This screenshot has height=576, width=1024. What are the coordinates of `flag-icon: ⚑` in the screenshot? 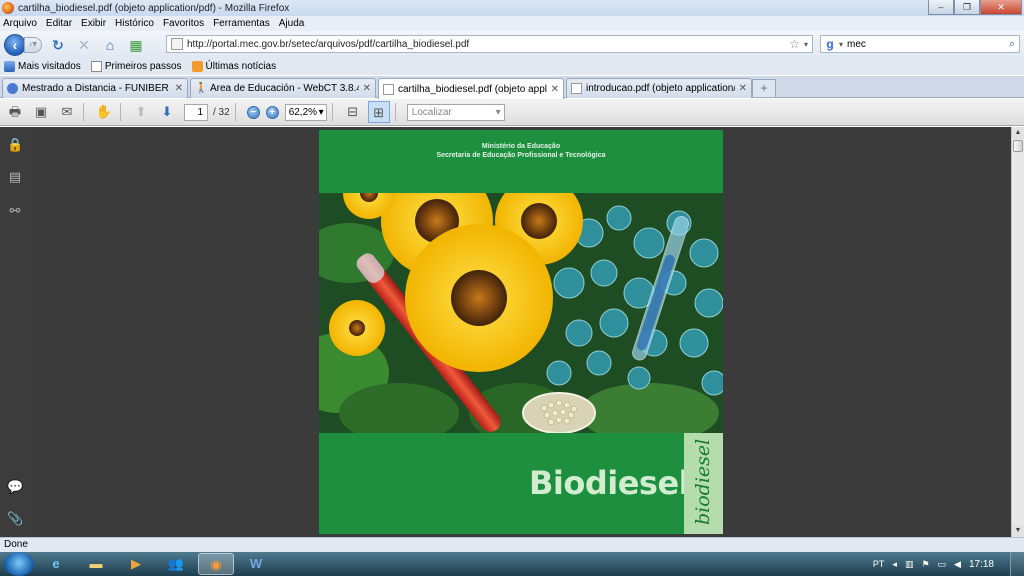 It's located at (925, 564).